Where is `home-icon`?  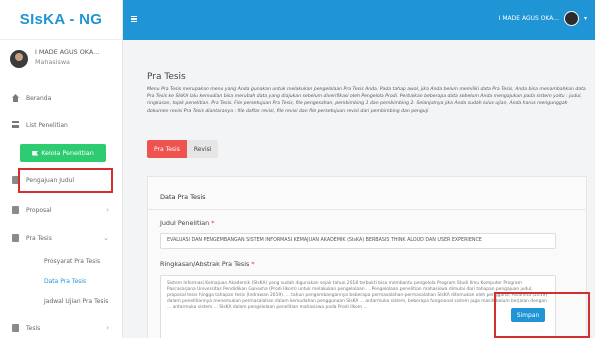 home-icon is located at coordinates (15, 98).